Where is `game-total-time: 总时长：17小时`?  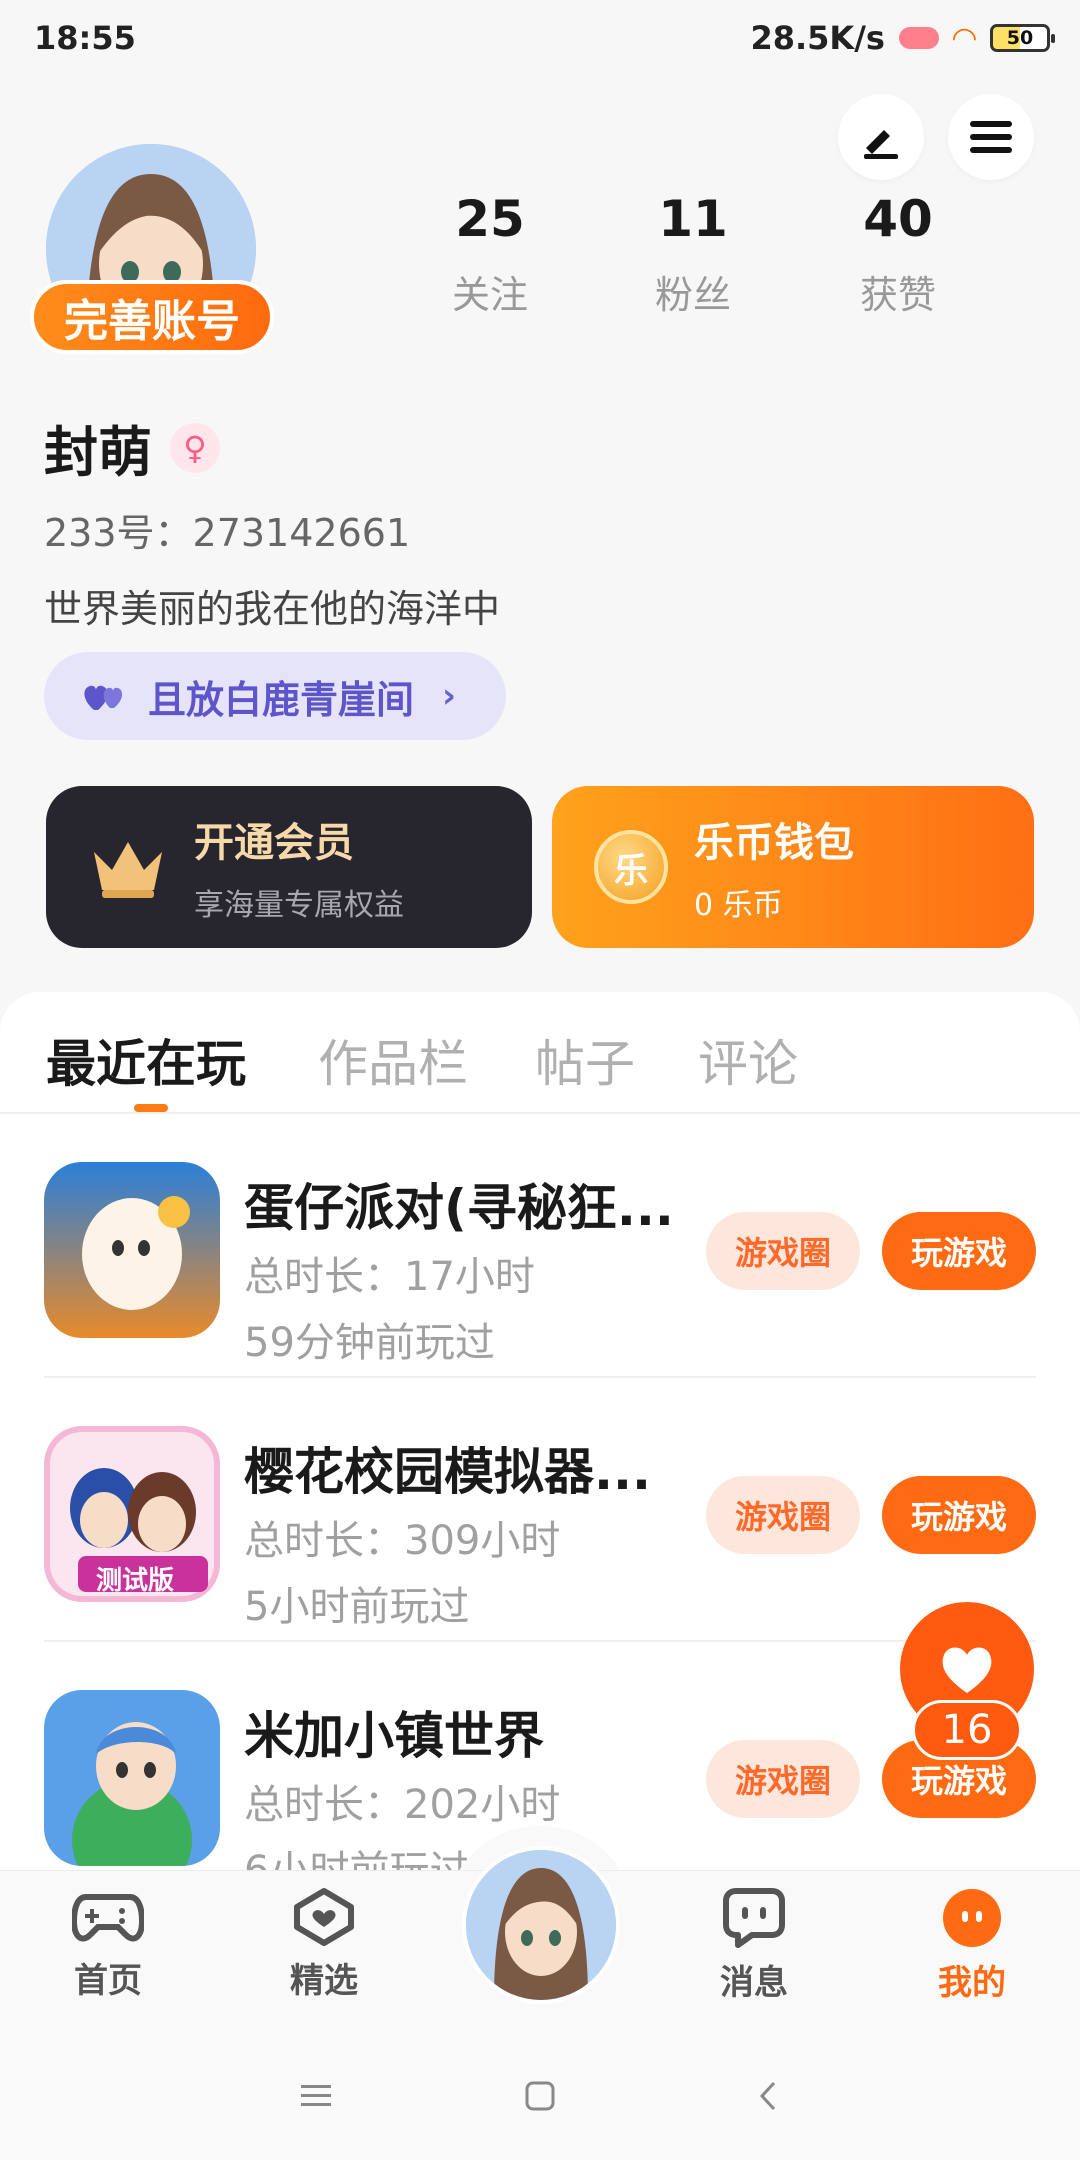
game-total-time: 总时长：17小时 is located at coordinates (389, 1277).